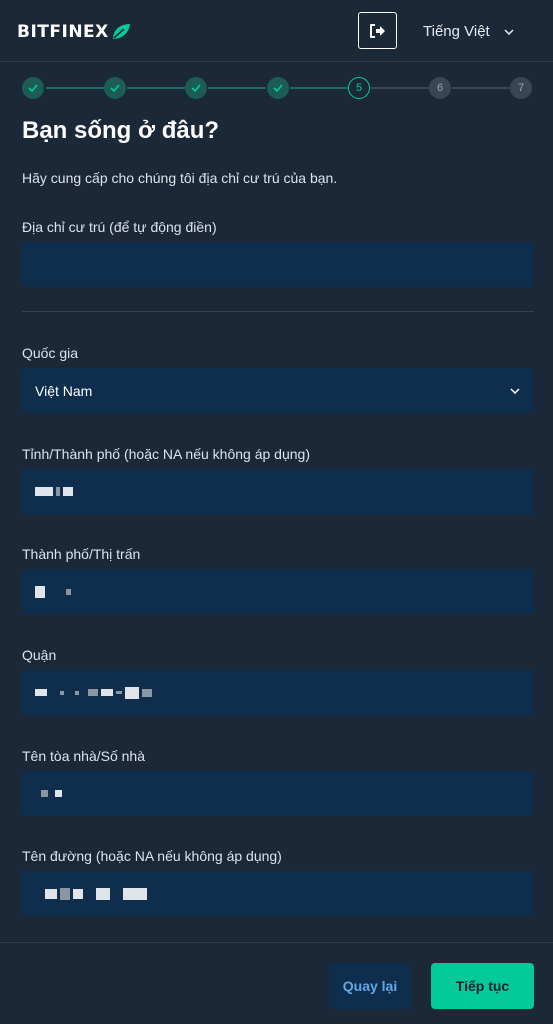 This screenshot has width=553, height=1024. Describe the element at coordinates (278, 591) in the screenshot. I see `city-input` at that location.